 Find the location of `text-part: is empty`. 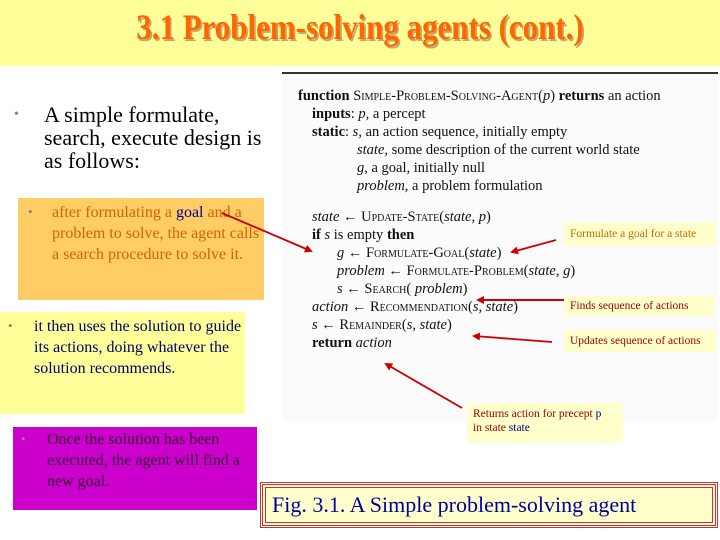

text-part: is empty is located at coordinates (358, 235).